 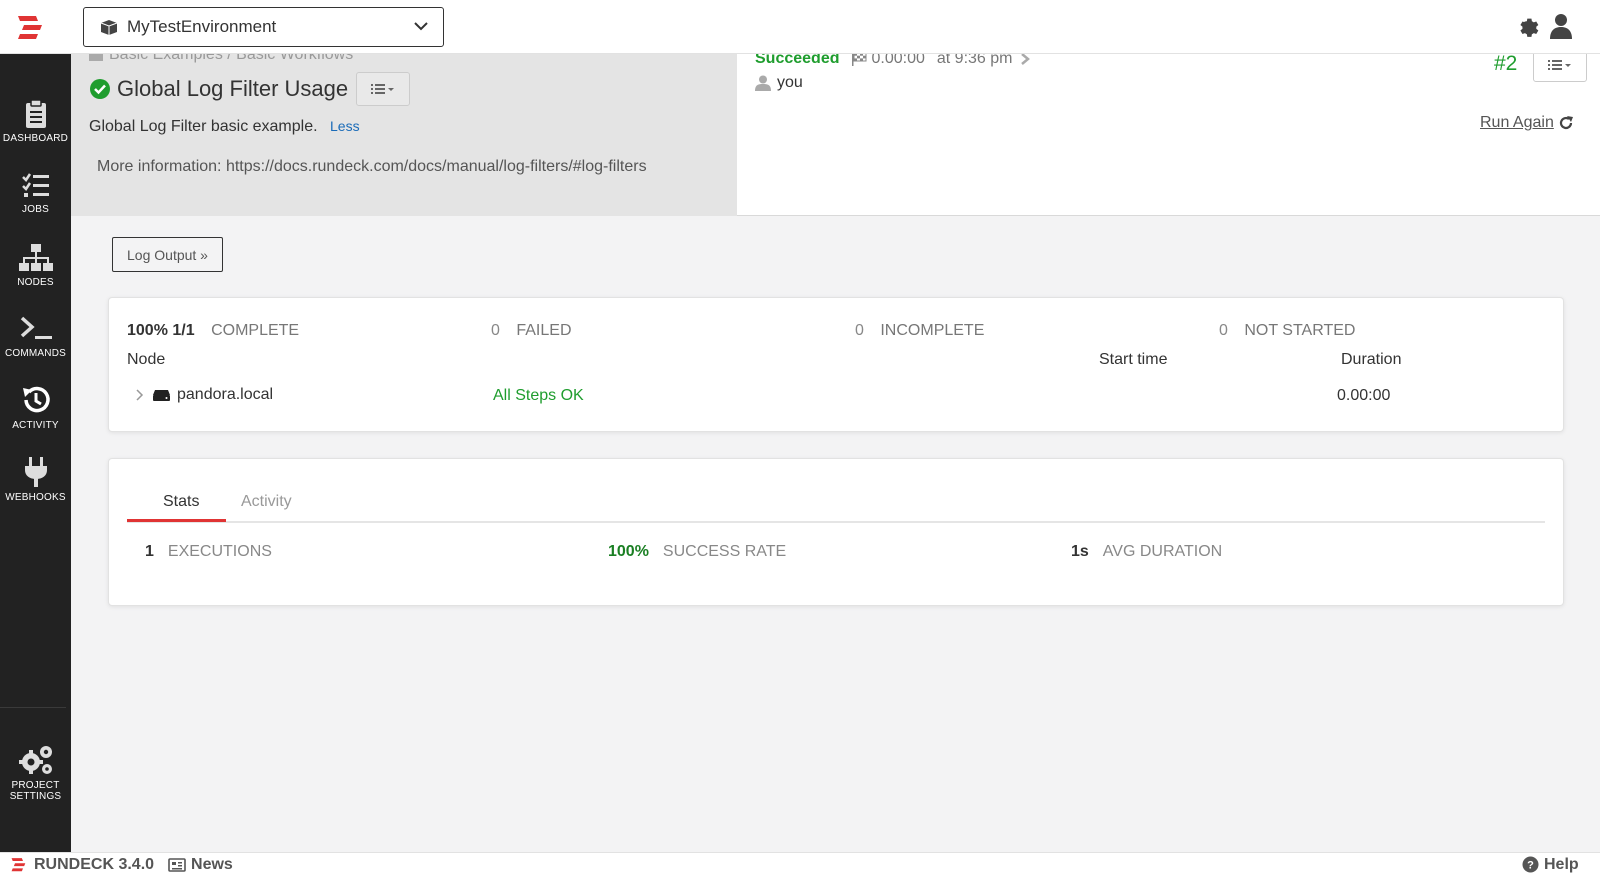 I want to click on incomplete-label: INCOMPLETE, so click(x=932, y=330).